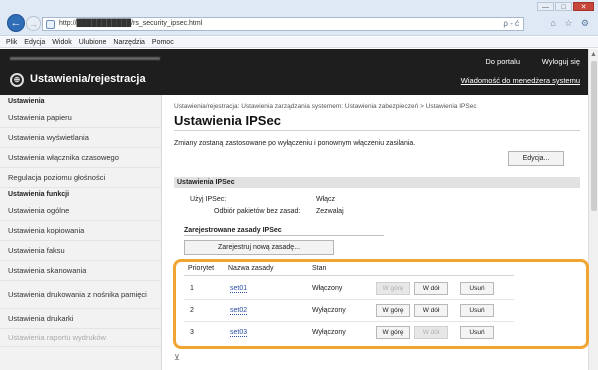  I want to click on message-admin-link: Wiadomość do menedżera systemu, so click(520, 80).